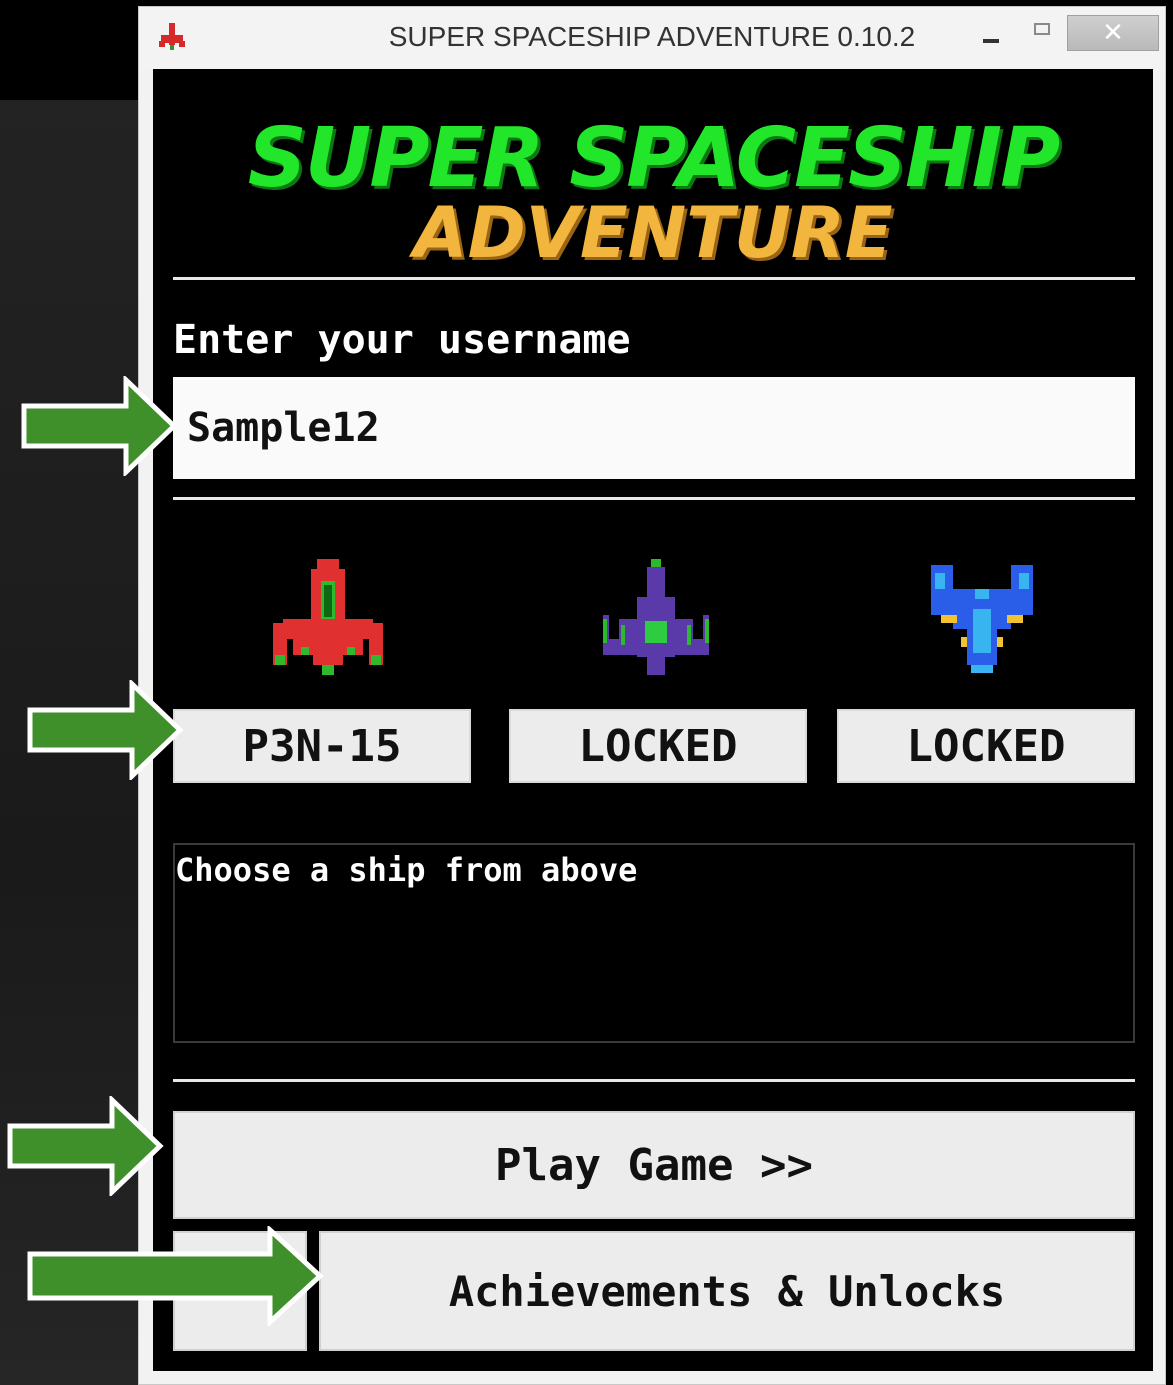 The image size is (1173, 1385). Describe the element at coordinates (654, 943) in the screenshot. I see `ship-description-box: Choose a ship from above` at that location.